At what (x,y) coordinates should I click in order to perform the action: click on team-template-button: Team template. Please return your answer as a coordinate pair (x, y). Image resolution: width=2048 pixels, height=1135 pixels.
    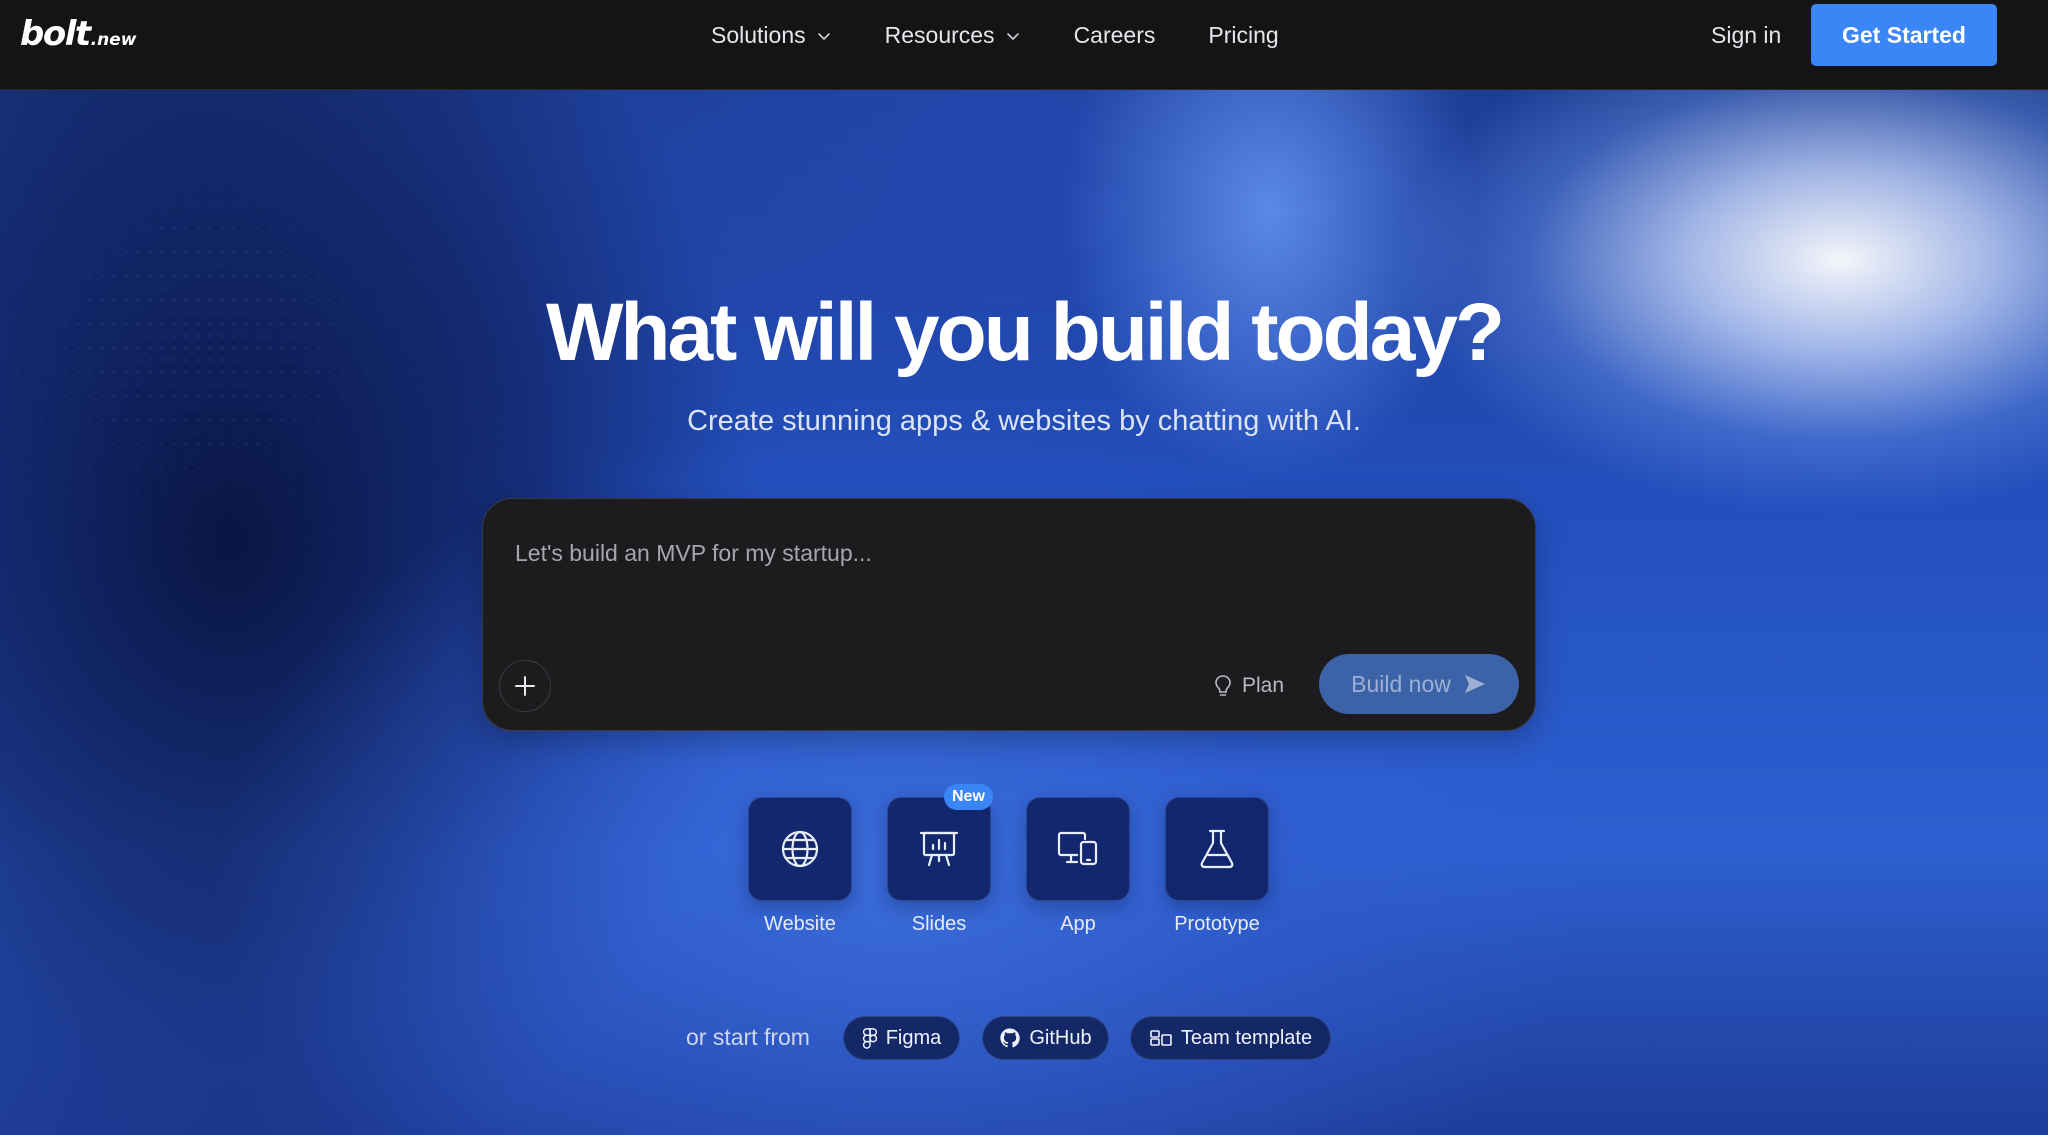
    Looking at the image, I should click on (1230, 1038).